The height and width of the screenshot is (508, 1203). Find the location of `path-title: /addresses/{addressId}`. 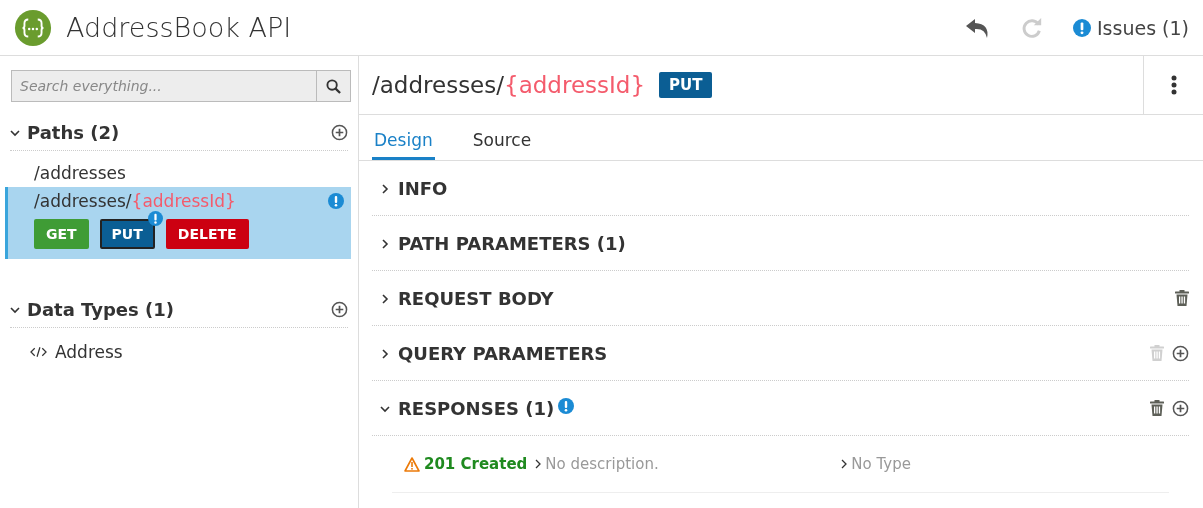

path-title: /addresses/{addressId} is located at coordinates (508, 85).